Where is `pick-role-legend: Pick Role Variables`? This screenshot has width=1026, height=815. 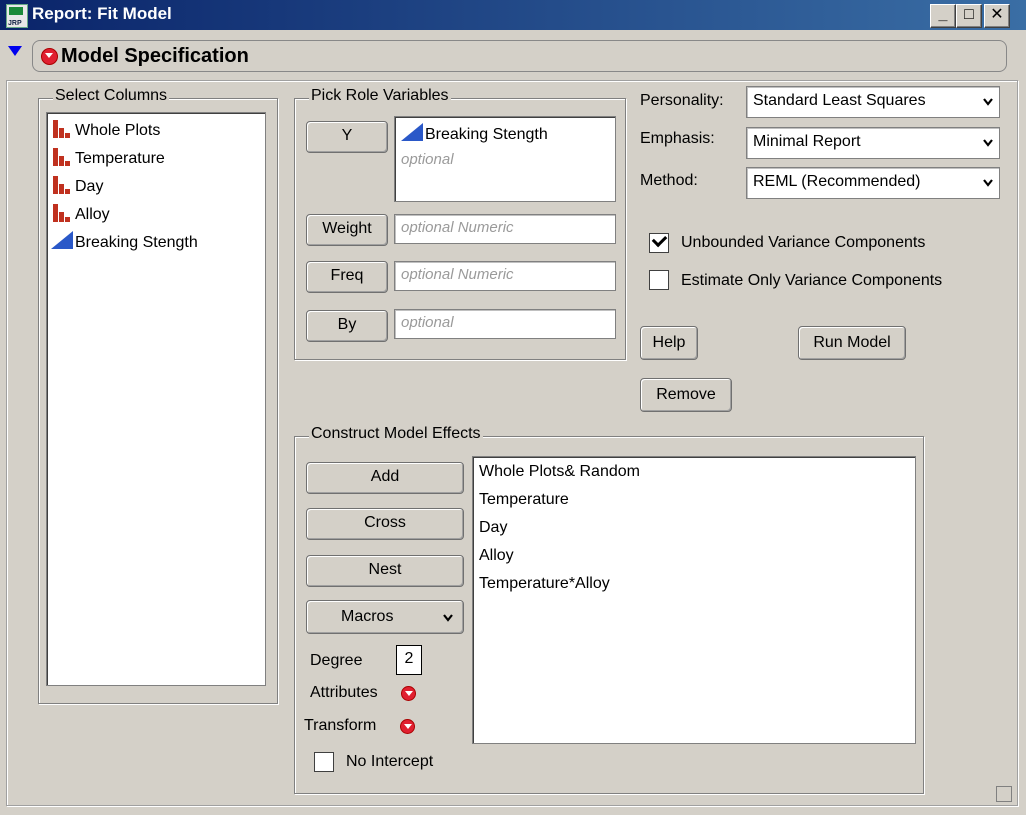 pick-role-legend: Pick Role Variables is located at coordinates (380, 96).